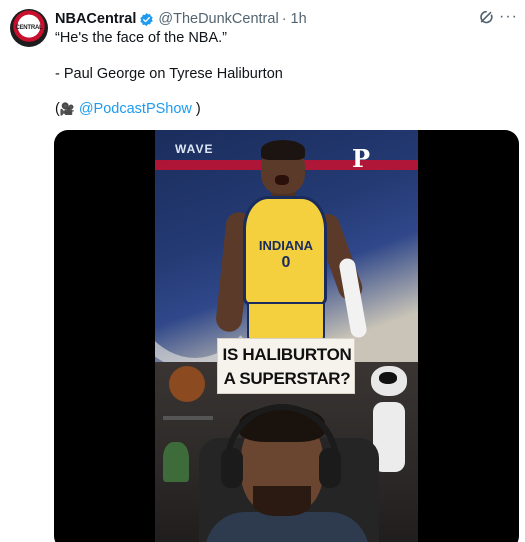  Describe the element at coordinates (487, 18) in the screenshot. I see `grok-icon` at that location.